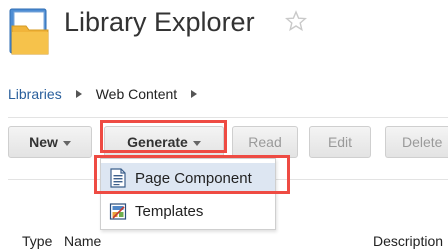 The image size is (448, 249). I want to click on read-button: Read, so click(265, 142).